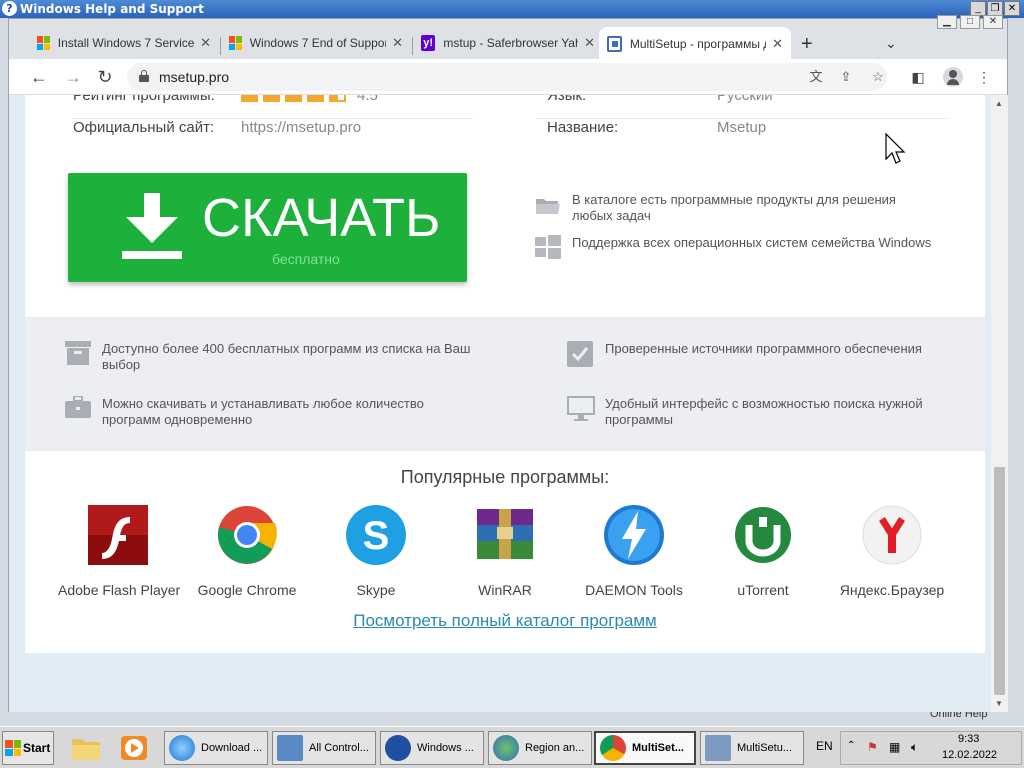 The height and width of the screenshot is (768, 1024). I want to click on program-skype: S Skype, so click(376, 550).